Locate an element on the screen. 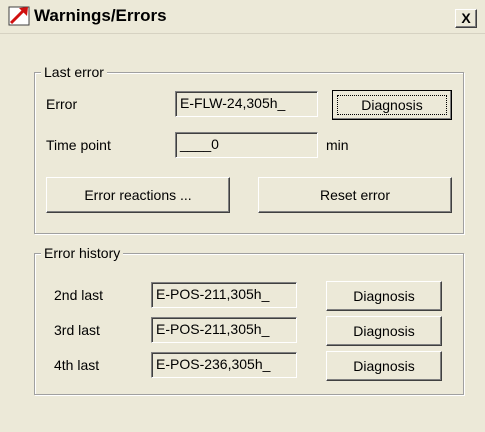  history-field-3rd: E-POS-211,305h_ is located at coordinates (224, 330).